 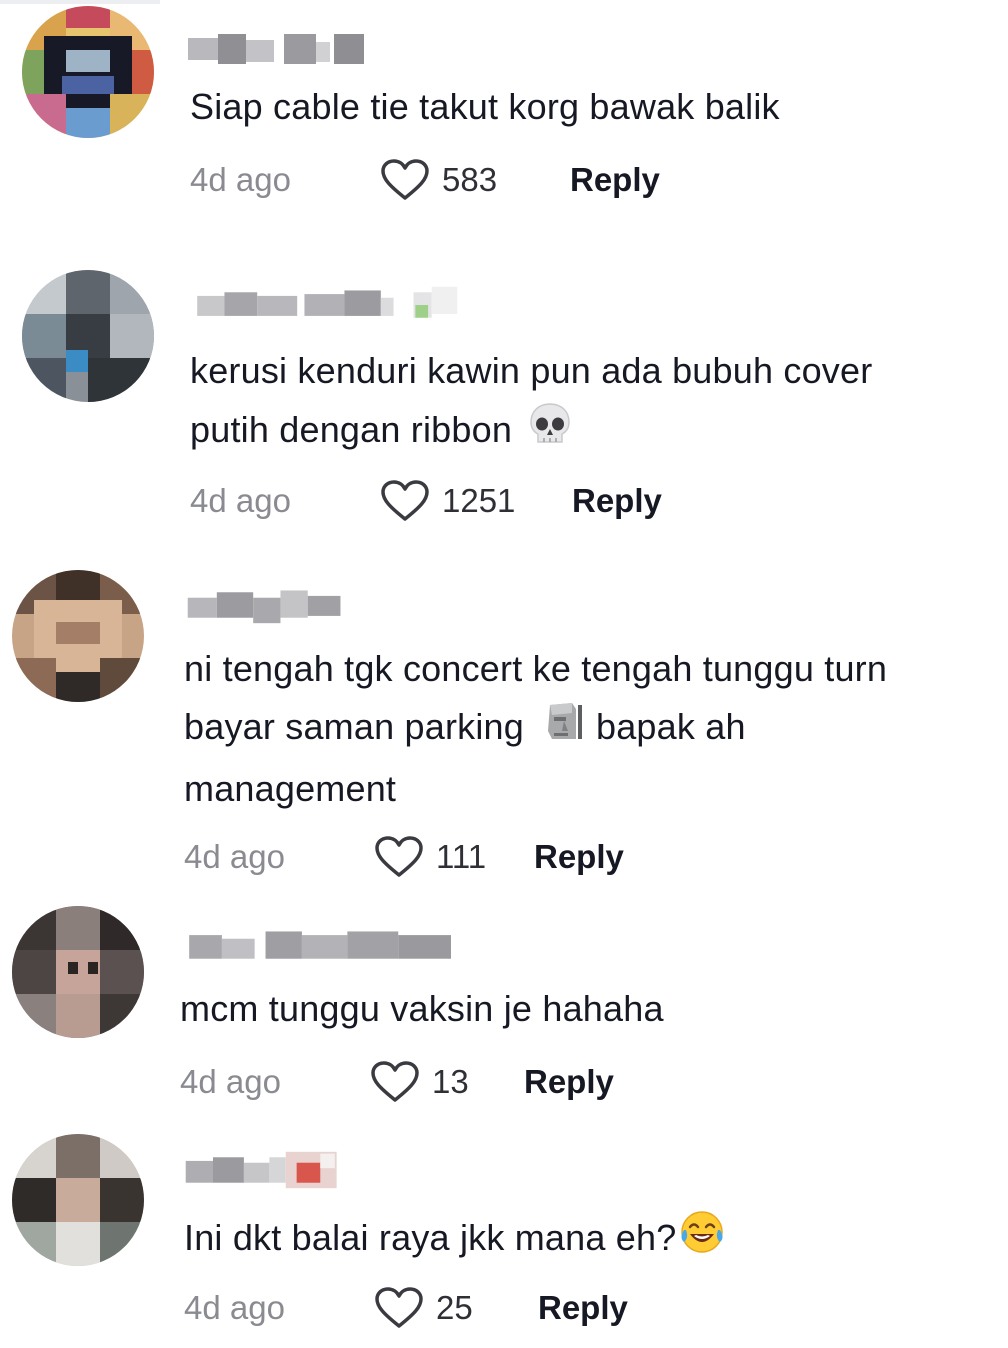 What do you see at coordinates (450, 1081) in the screenshot?
I see `like-count: 13` at bounding box center [450, 1081].